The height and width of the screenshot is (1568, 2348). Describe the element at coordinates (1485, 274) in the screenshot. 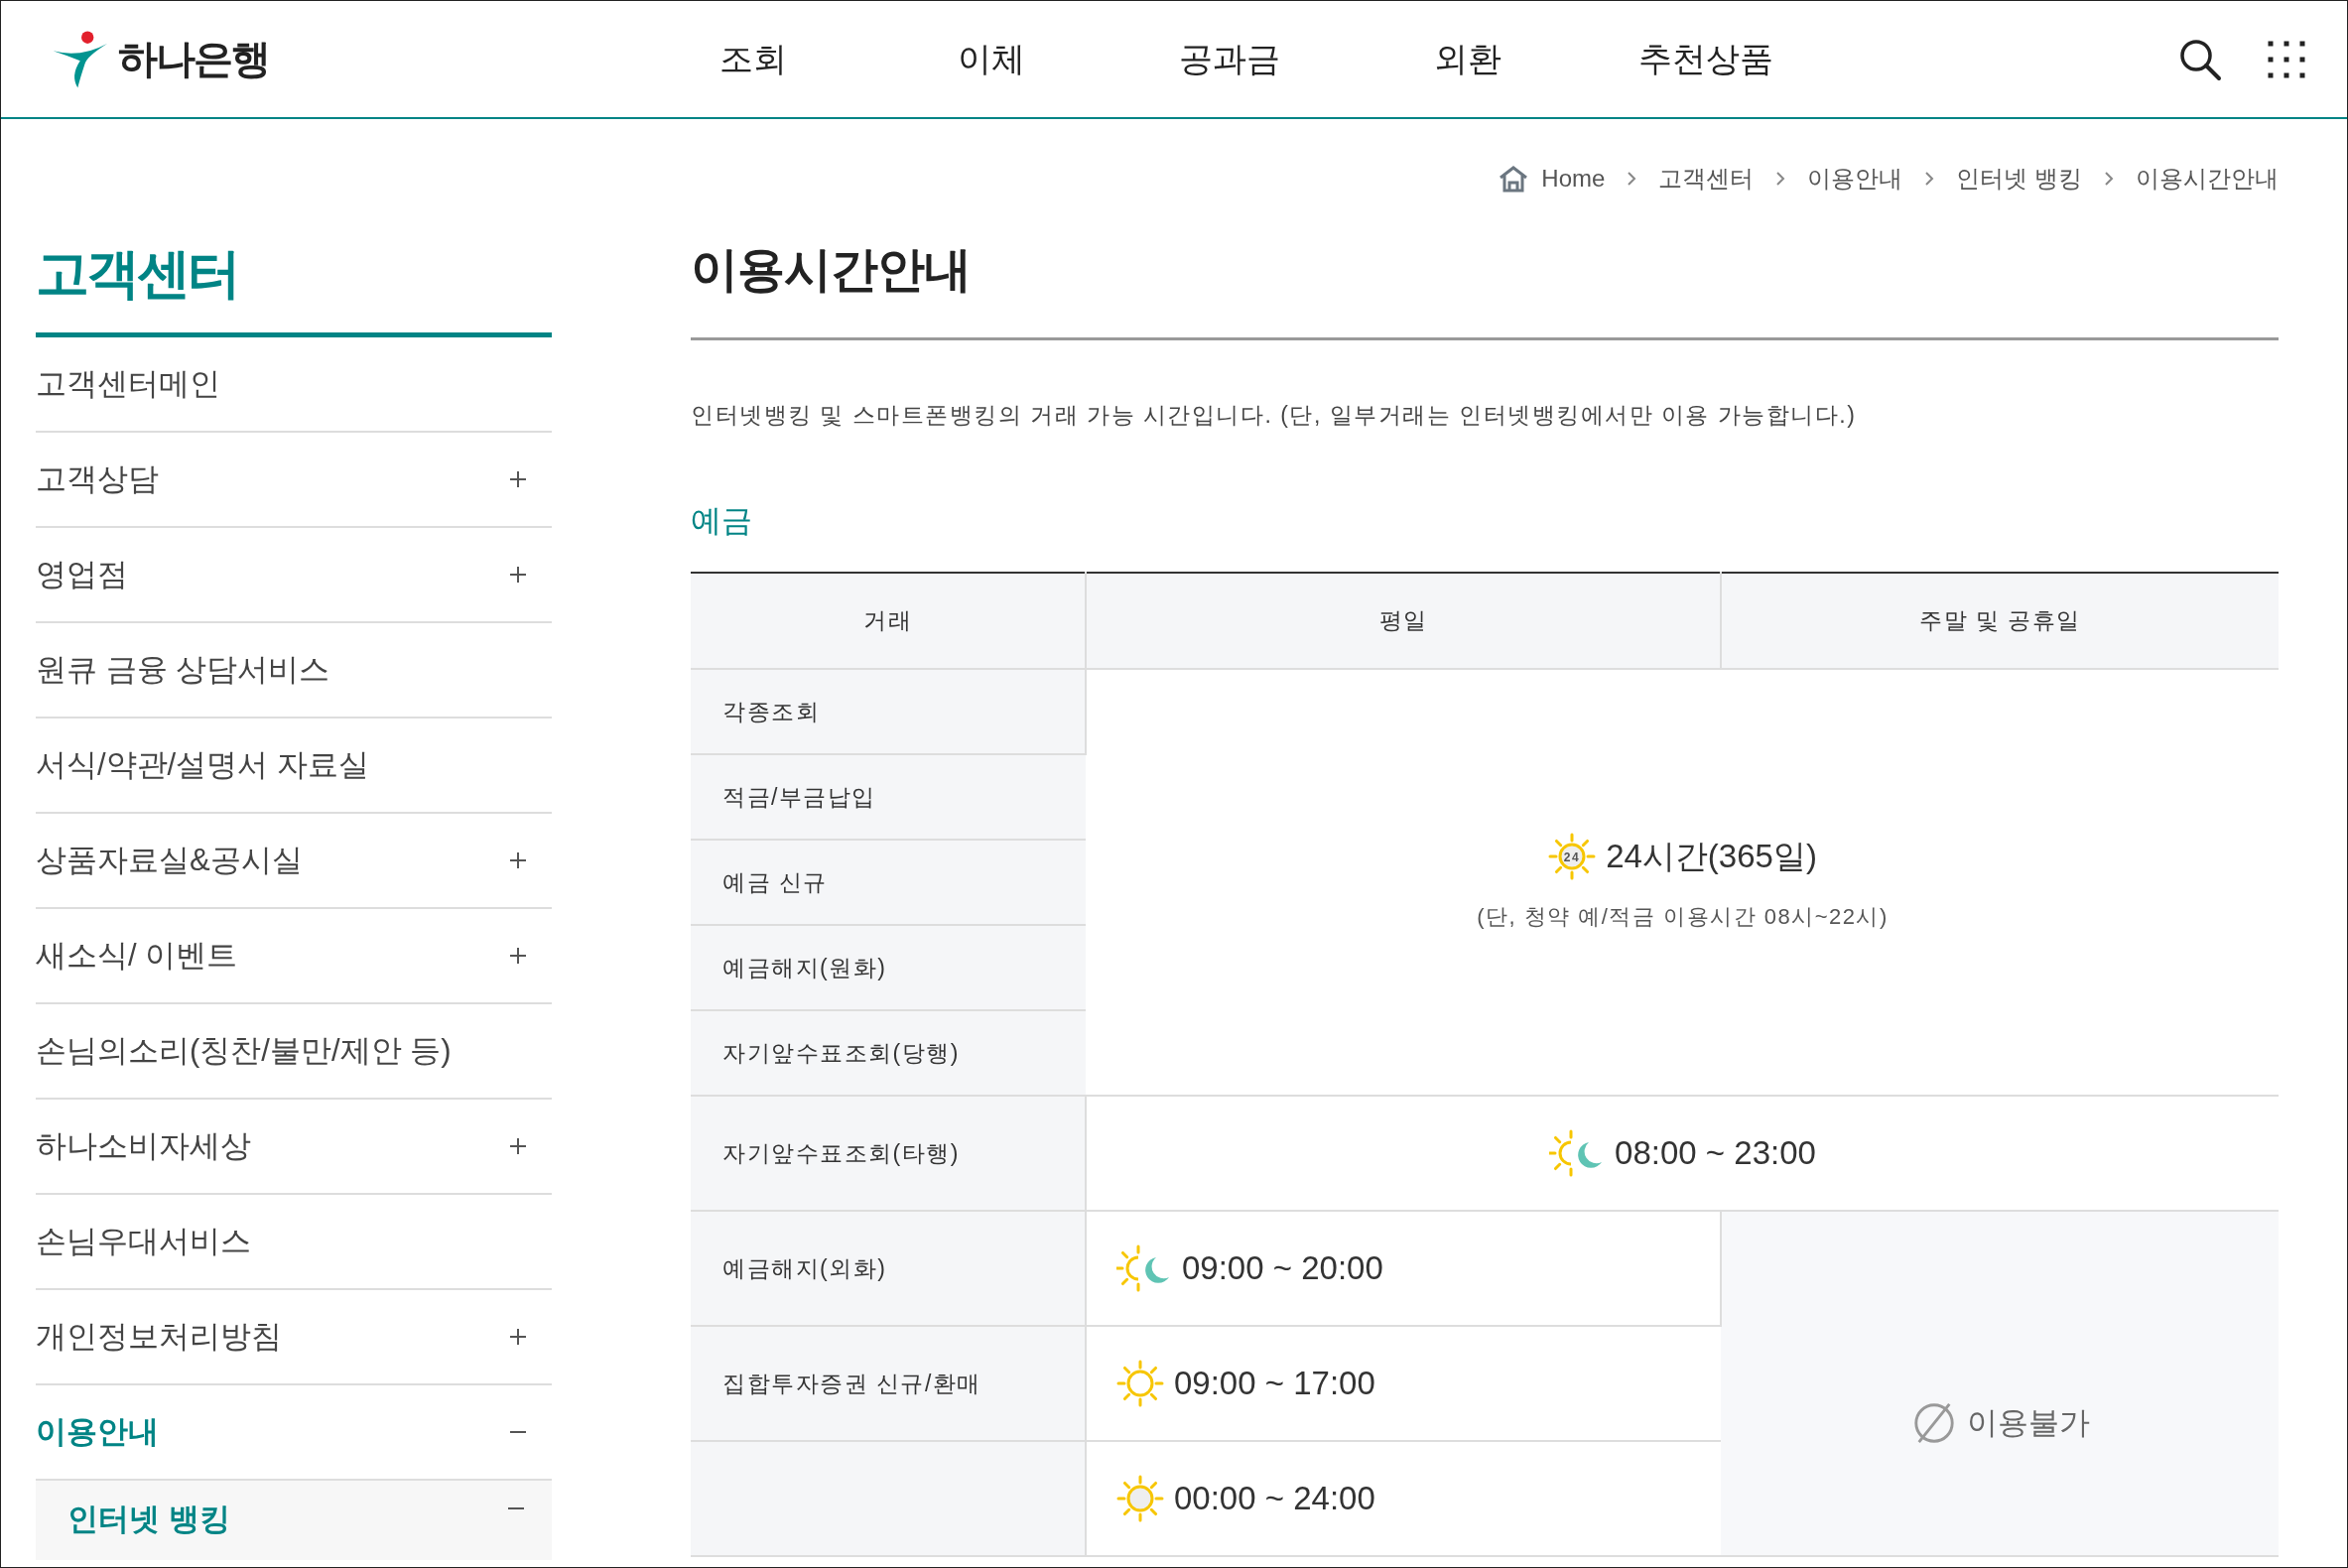

I see `page-title: 이용시간안내` at that location.